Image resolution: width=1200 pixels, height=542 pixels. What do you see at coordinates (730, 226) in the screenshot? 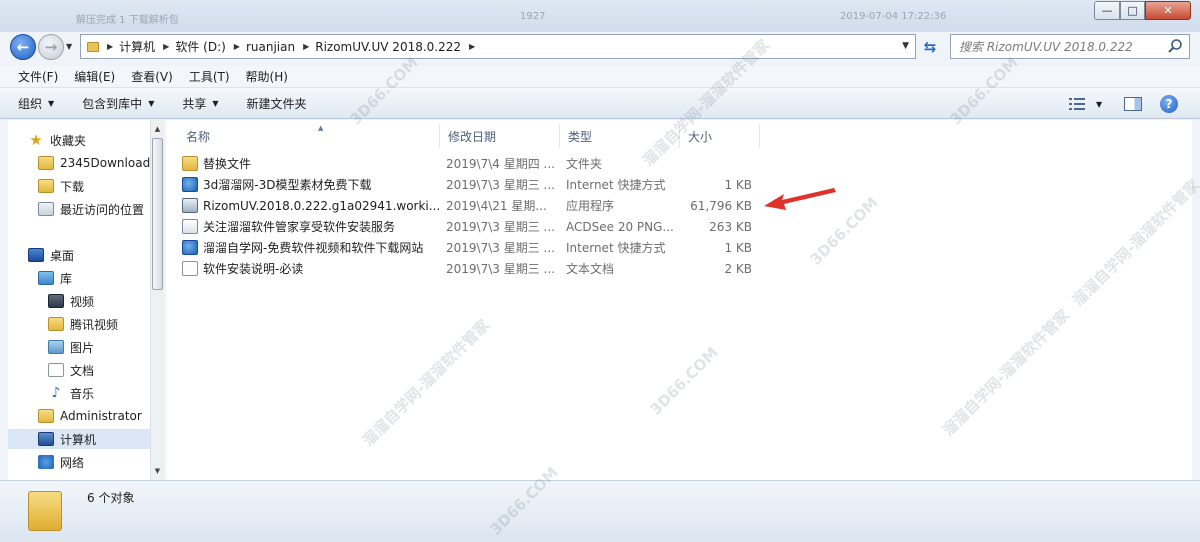
I see `file-size: 263 KB` at bounding box center [730, 226].